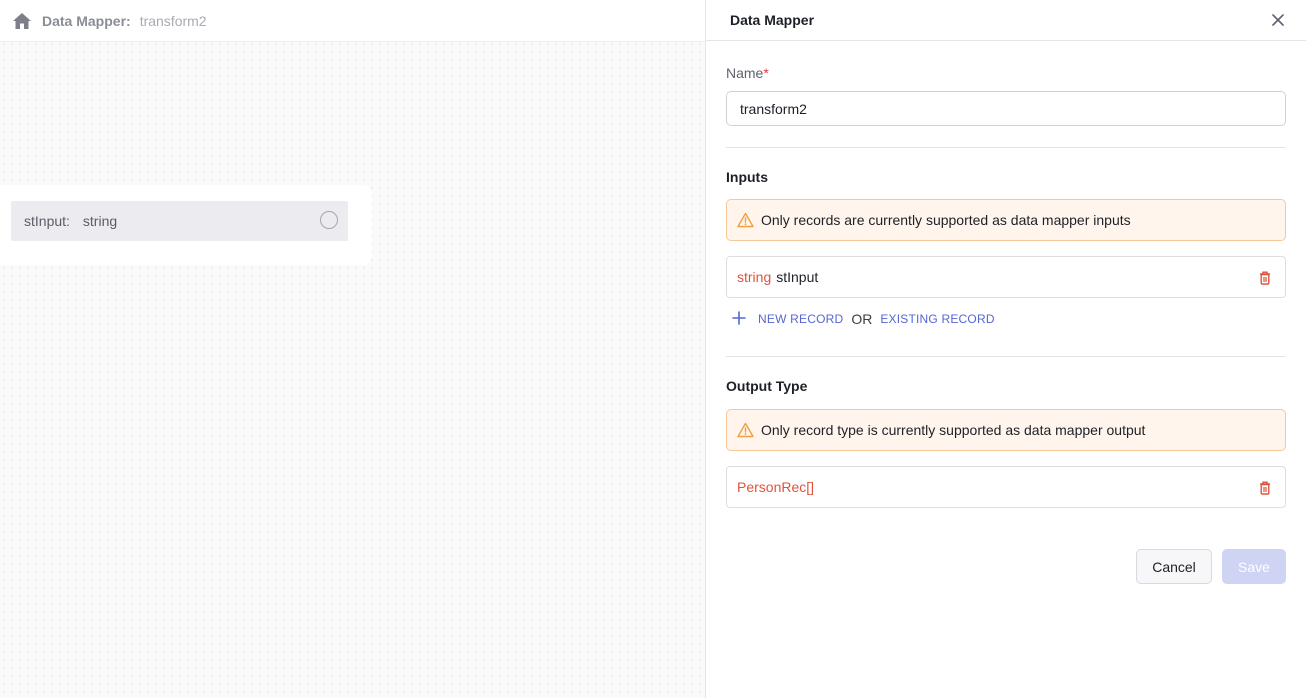  I want to click on input-item-row: string stInput, so click(1006, 277).